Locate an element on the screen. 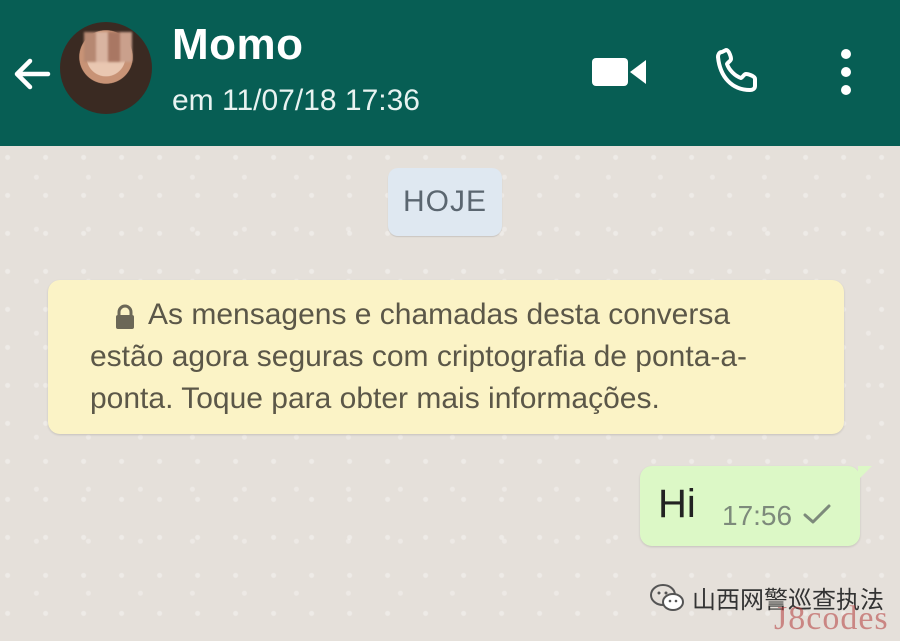 The image size is (900, 641). phone-icon is located at coordinates (740, 72).